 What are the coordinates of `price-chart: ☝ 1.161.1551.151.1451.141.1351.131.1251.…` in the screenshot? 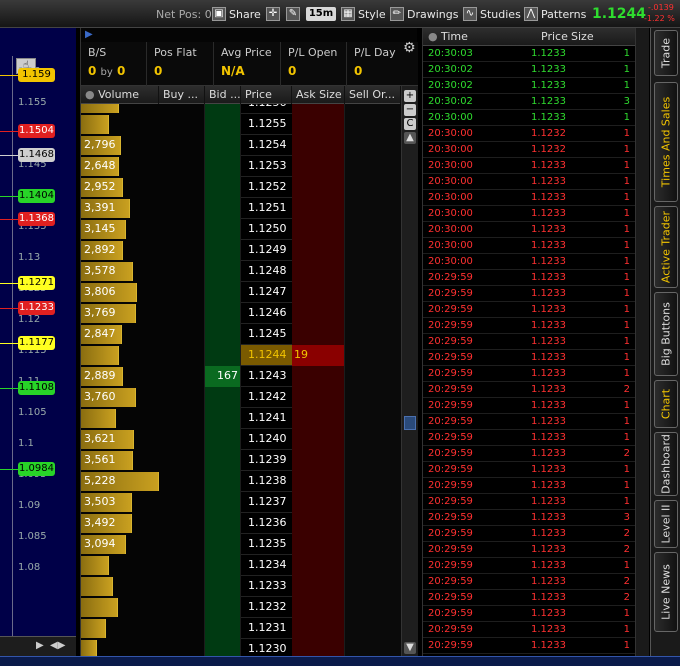 It's located at (38, 342).